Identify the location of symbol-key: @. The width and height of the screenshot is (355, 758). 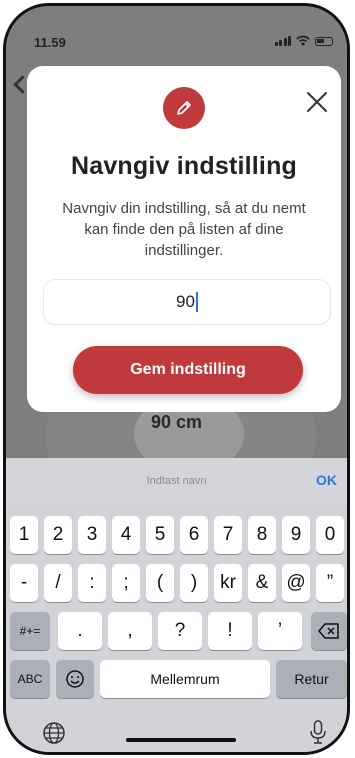
(296, 583).